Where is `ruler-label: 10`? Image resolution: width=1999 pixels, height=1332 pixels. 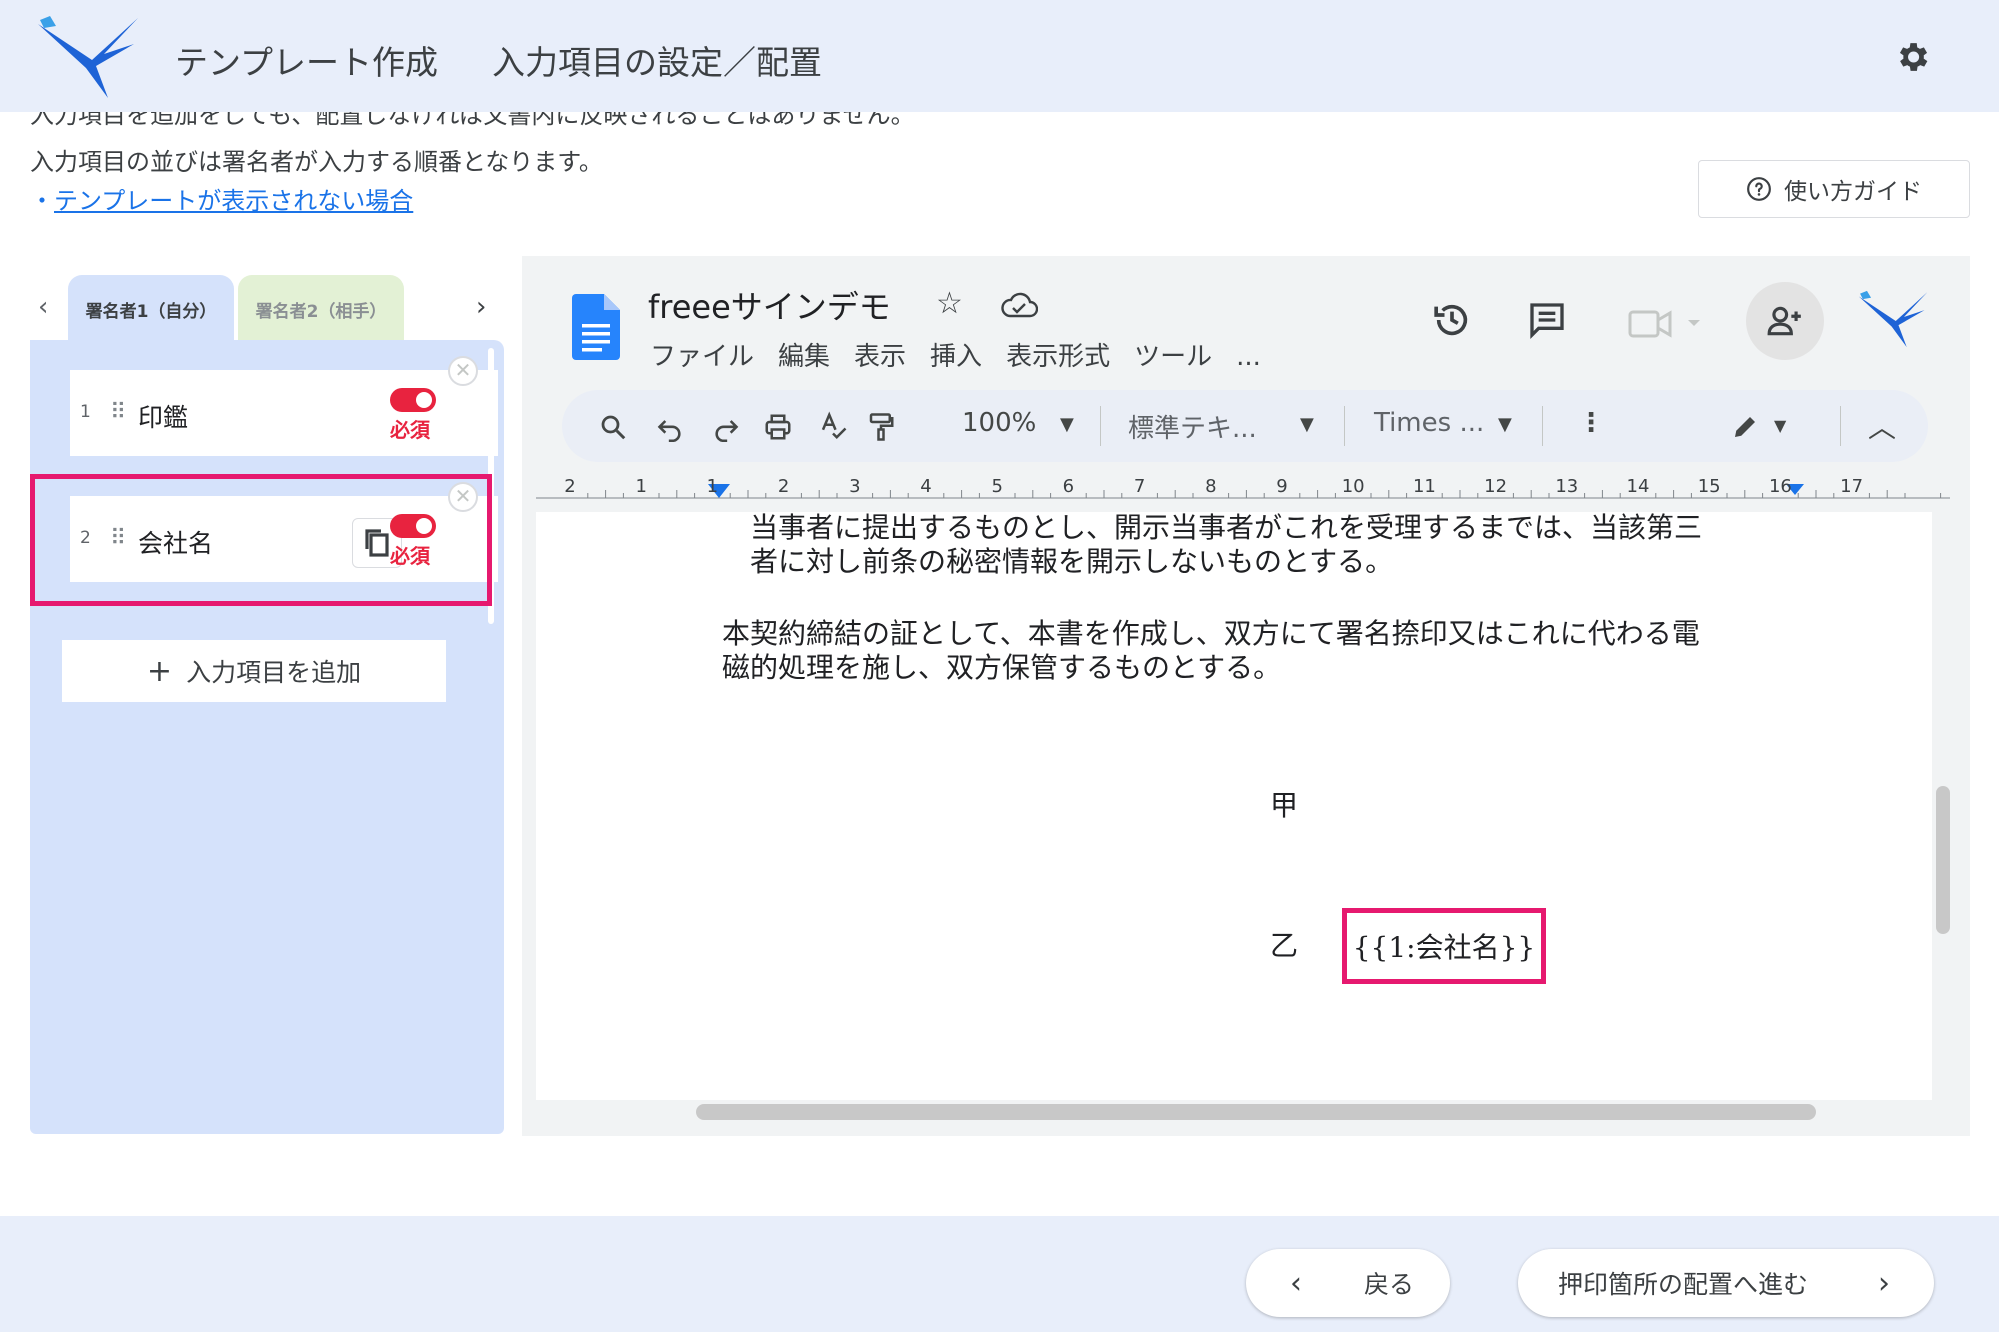
ruler-label: 10 is located at coordinates (1353, 486).